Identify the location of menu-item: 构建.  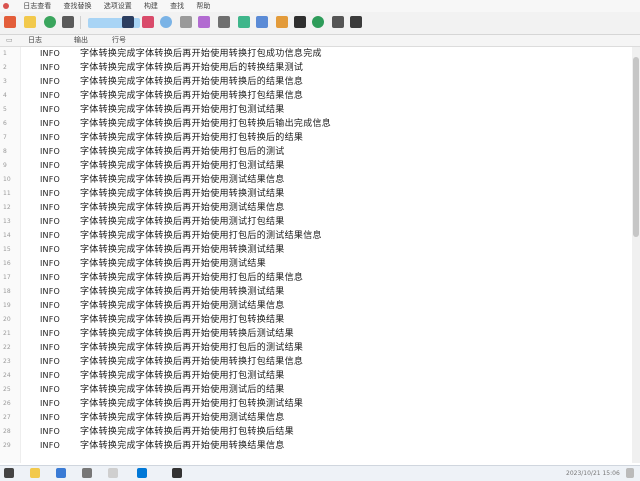
(151, 6).